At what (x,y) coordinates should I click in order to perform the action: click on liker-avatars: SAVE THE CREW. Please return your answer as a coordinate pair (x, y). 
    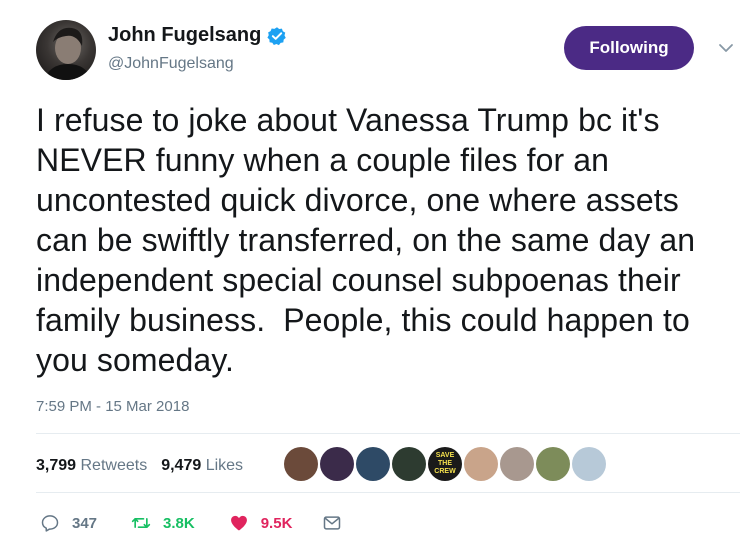
    Looking at the image, I should click on (446, 464).